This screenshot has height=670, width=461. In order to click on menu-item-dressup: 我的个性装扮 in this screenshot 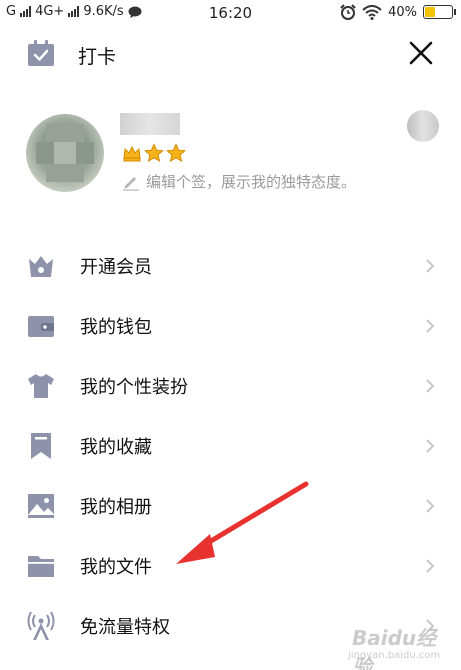, I will do `click(230, 386)`.